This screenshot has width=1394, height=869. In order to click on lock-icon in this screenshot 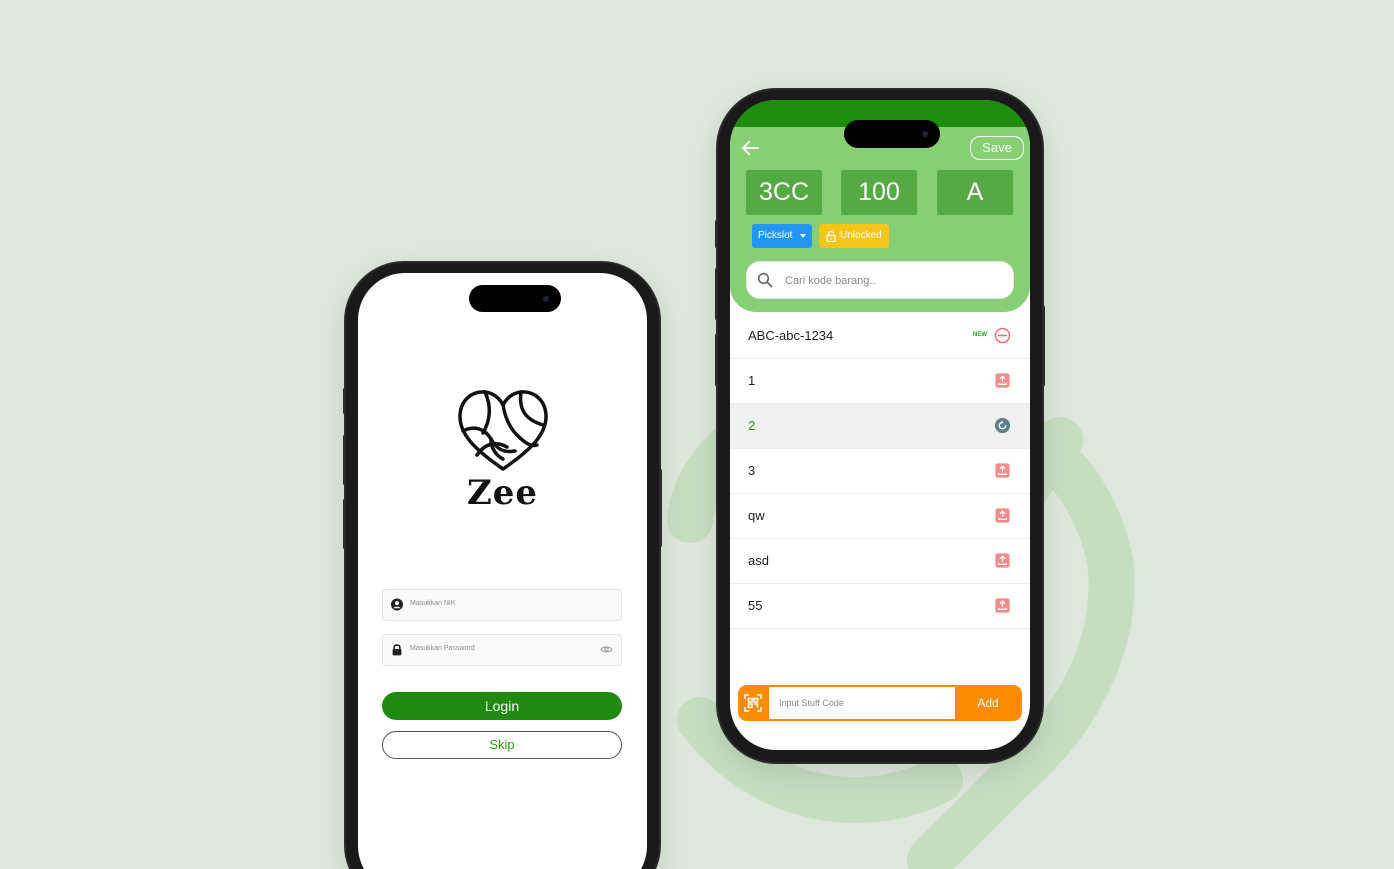, I will do `click(397, 650)`.